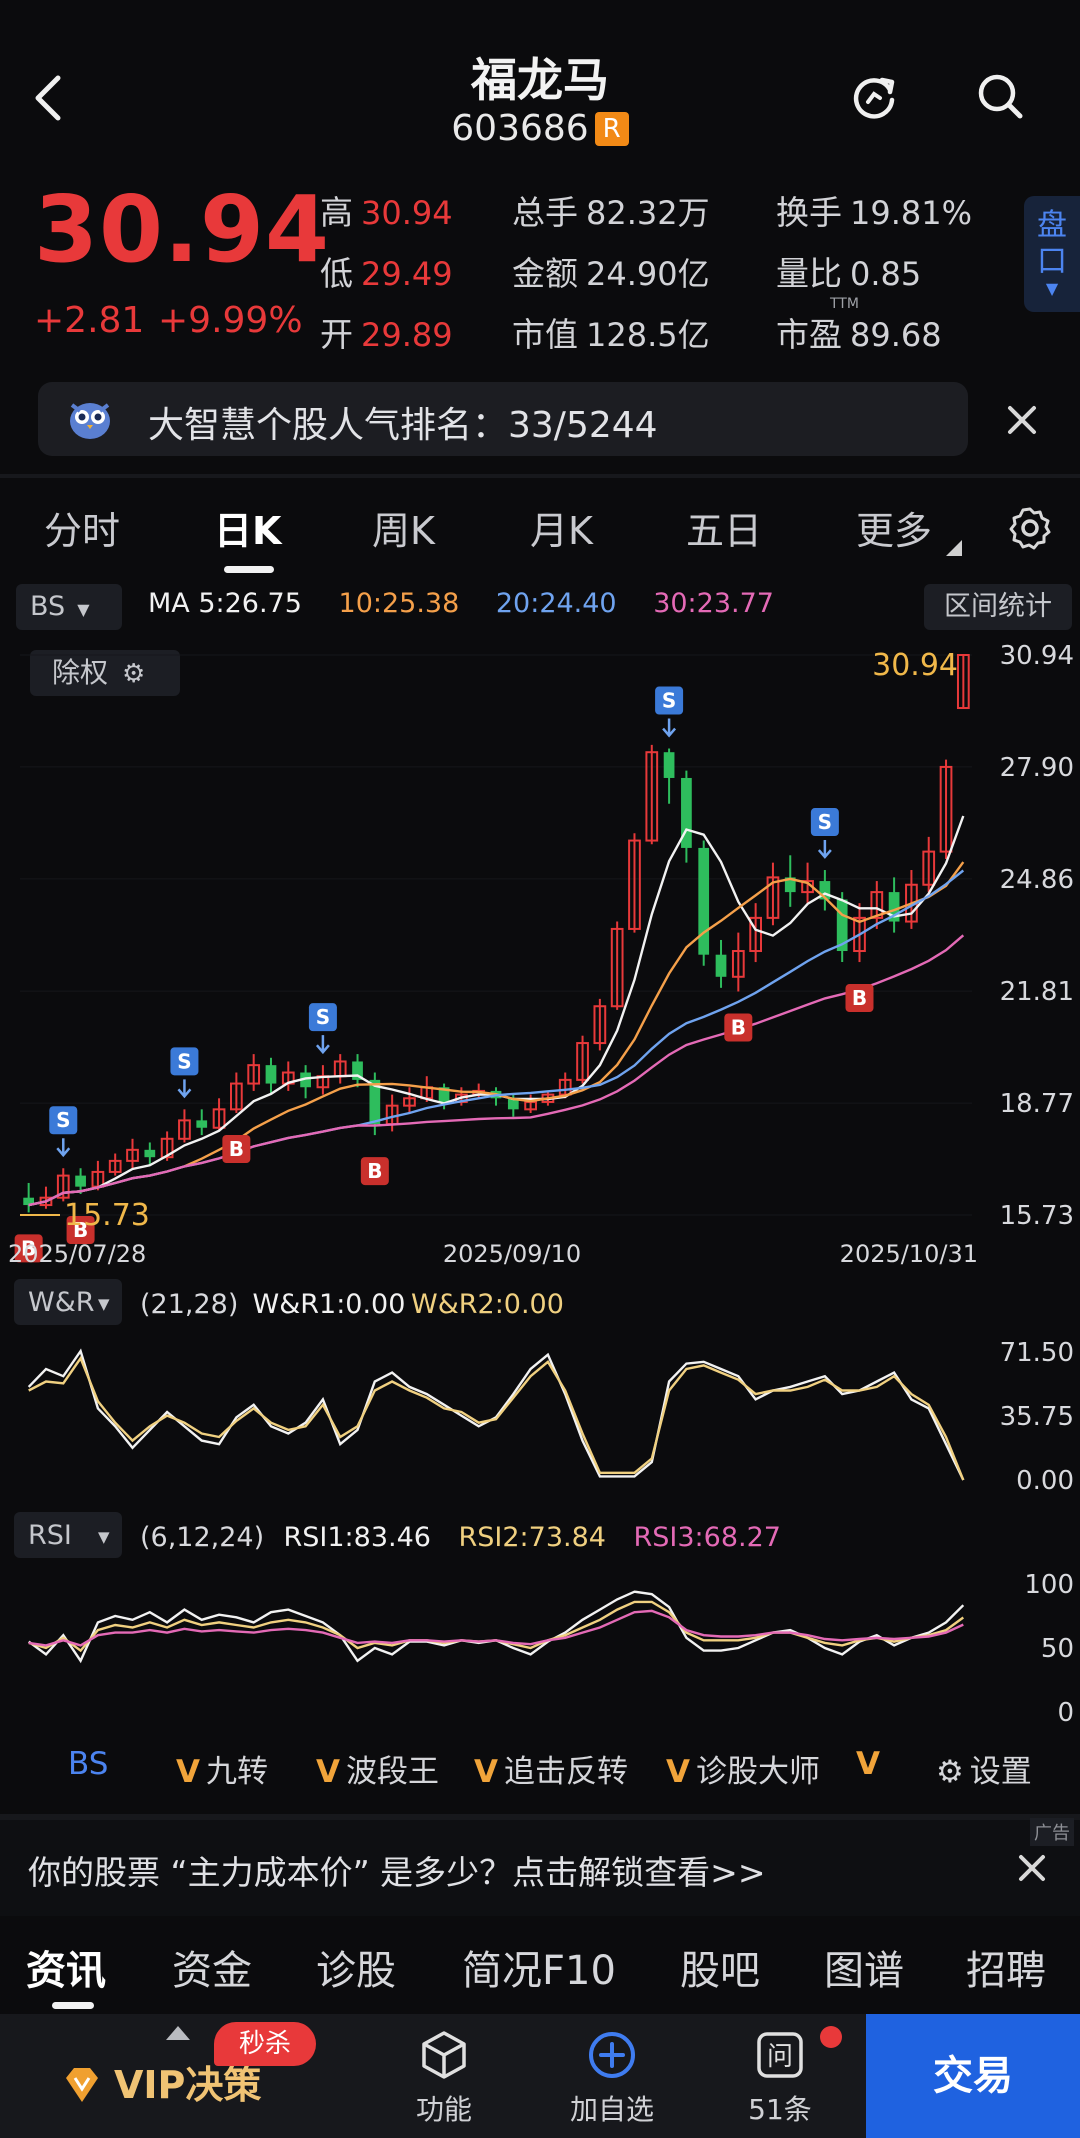 This screenshot has width=1080, height=2138. Describe the element at coordinates (1065, 1713) in the screenshot. I see `indicator-axis-label: 0` at that location.